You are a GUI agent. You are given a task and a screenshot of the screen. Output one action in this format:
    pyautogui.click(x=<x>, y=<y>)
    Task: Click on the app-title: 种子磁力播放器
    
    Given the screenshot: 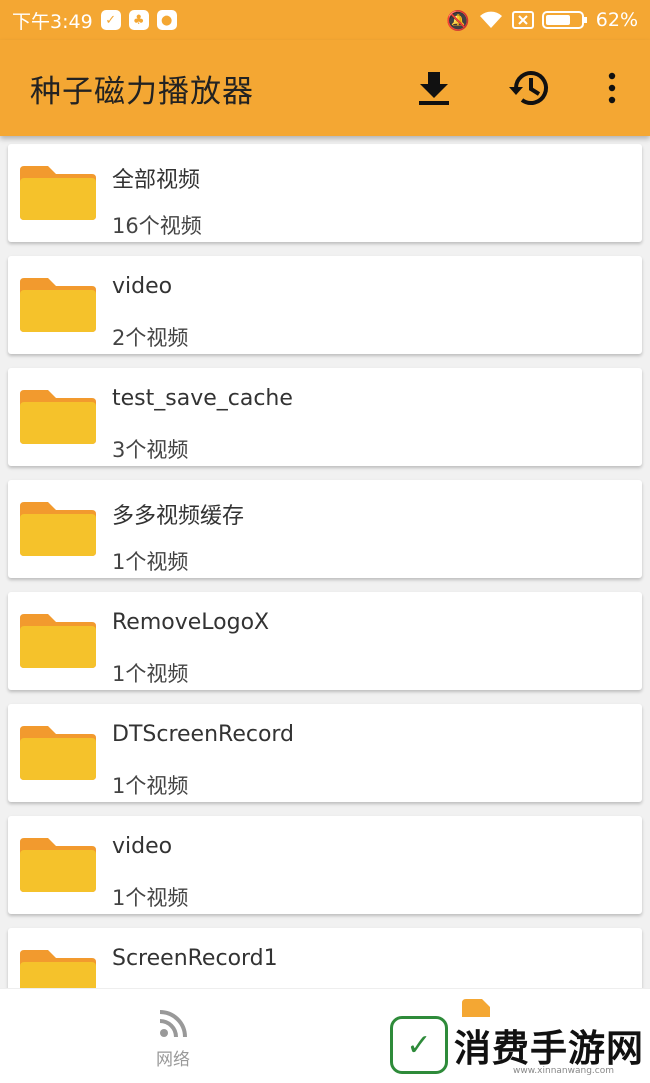 What is the action you would take?
    pyautogui.click(x=142, y=91)
    